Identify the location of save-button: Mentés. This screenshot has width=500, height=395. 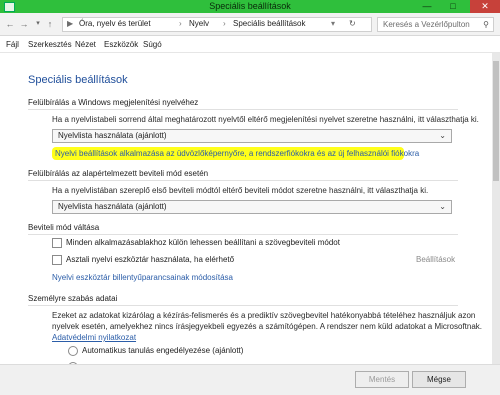
(382, 379).